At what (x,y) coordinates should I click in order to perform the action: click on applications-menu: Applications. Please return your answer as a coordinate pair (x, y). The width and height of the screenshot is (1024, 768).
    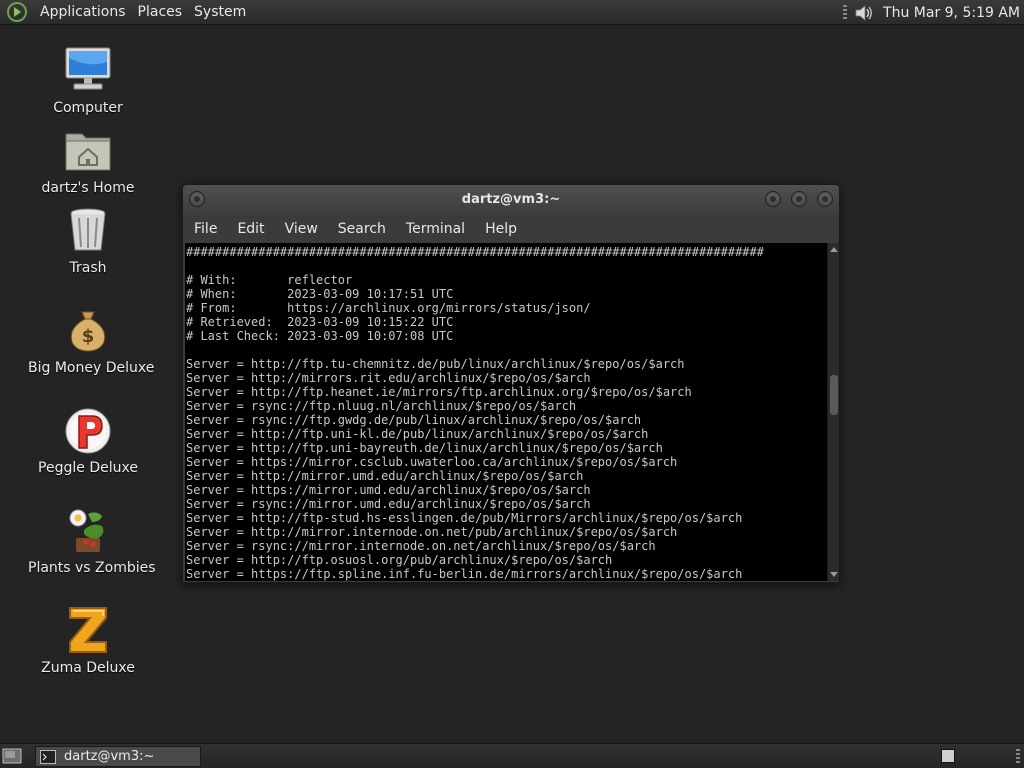
    Looking at the image, I should click on (83, 12).